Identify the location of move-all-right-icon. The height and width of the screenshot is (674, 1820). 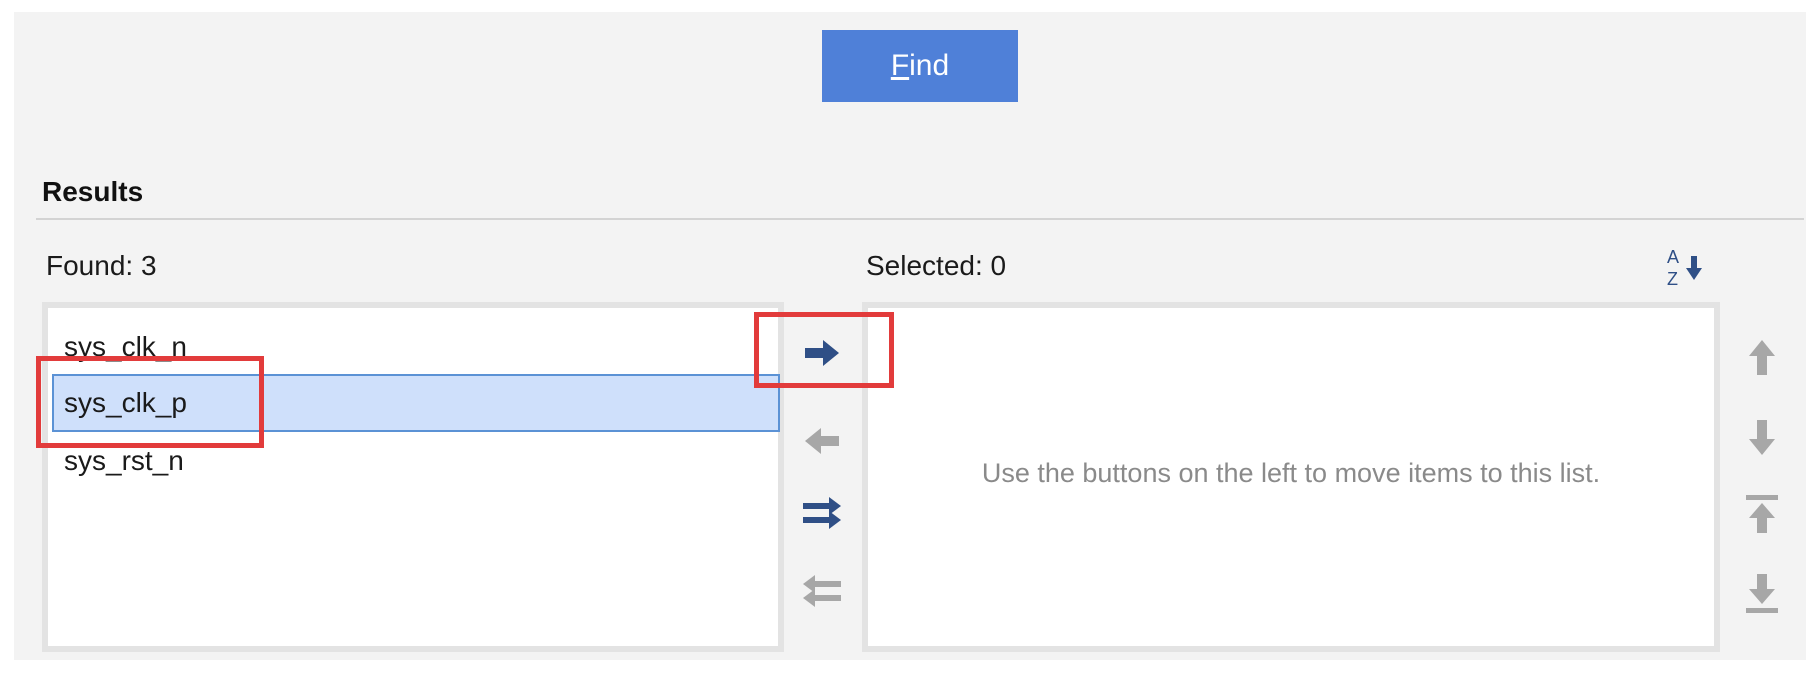
(822, 513).